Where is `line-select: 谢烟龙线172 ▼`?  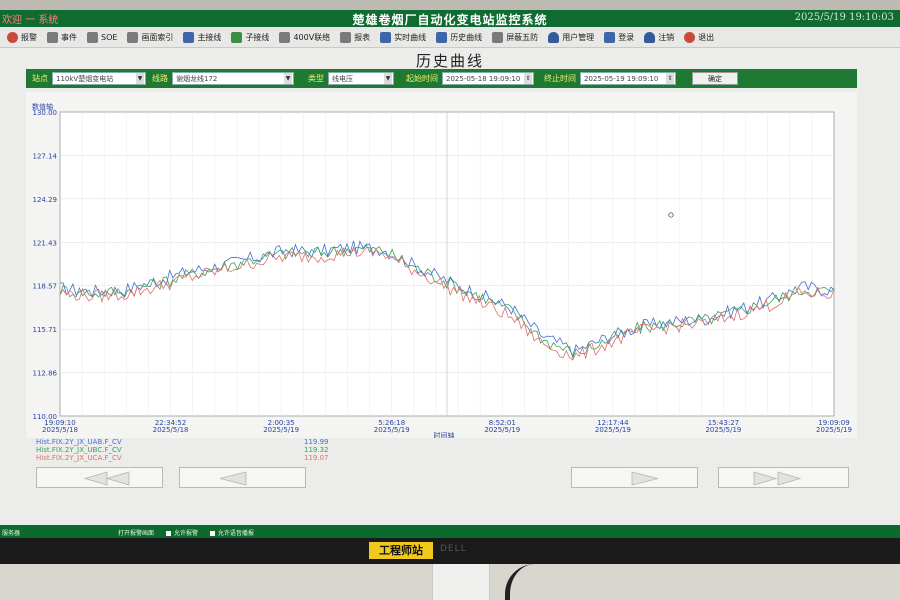 line-select: 谢烟龙线172 ▼ is located at coordinates (233, 78).